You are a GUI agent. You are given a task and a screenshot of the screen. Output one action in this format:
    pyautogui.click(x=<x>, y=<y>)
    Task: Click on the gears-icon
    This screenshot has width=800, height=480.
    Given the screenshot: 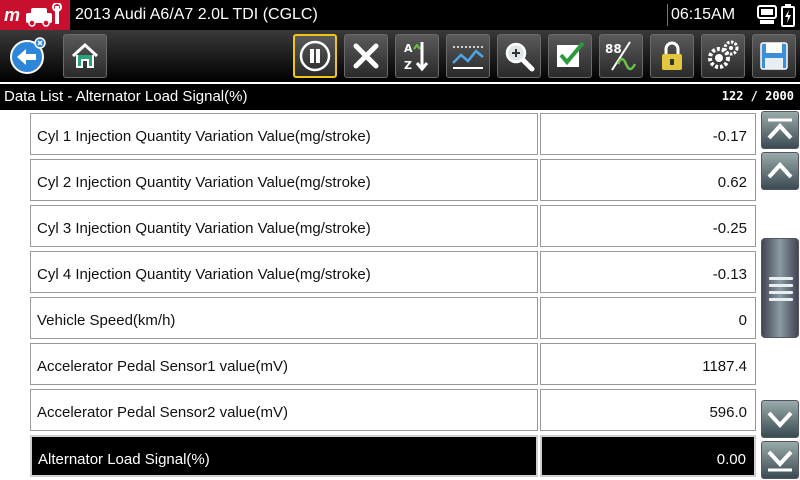 What is the action you would take?
    pyautogui.click(x=723, y=54)
    